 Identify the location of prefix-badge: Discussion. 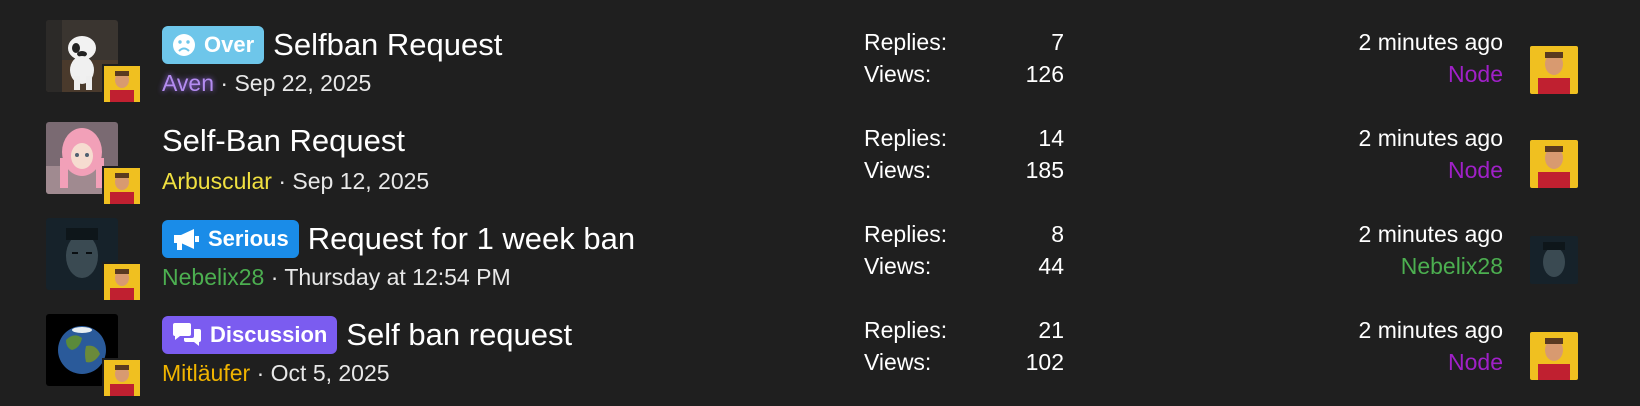
(250, 335).